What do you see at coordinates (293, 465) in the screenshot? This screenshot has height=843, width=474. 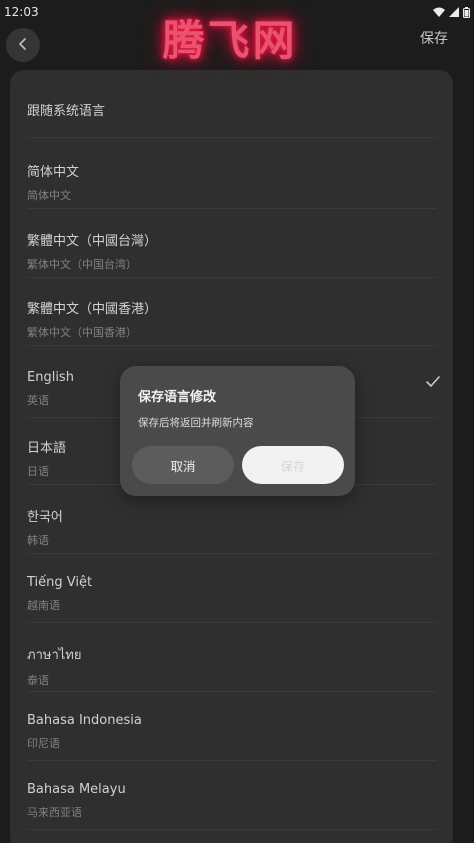 I see `dialog-save-button: 保存` at bounding box center [293, 465].